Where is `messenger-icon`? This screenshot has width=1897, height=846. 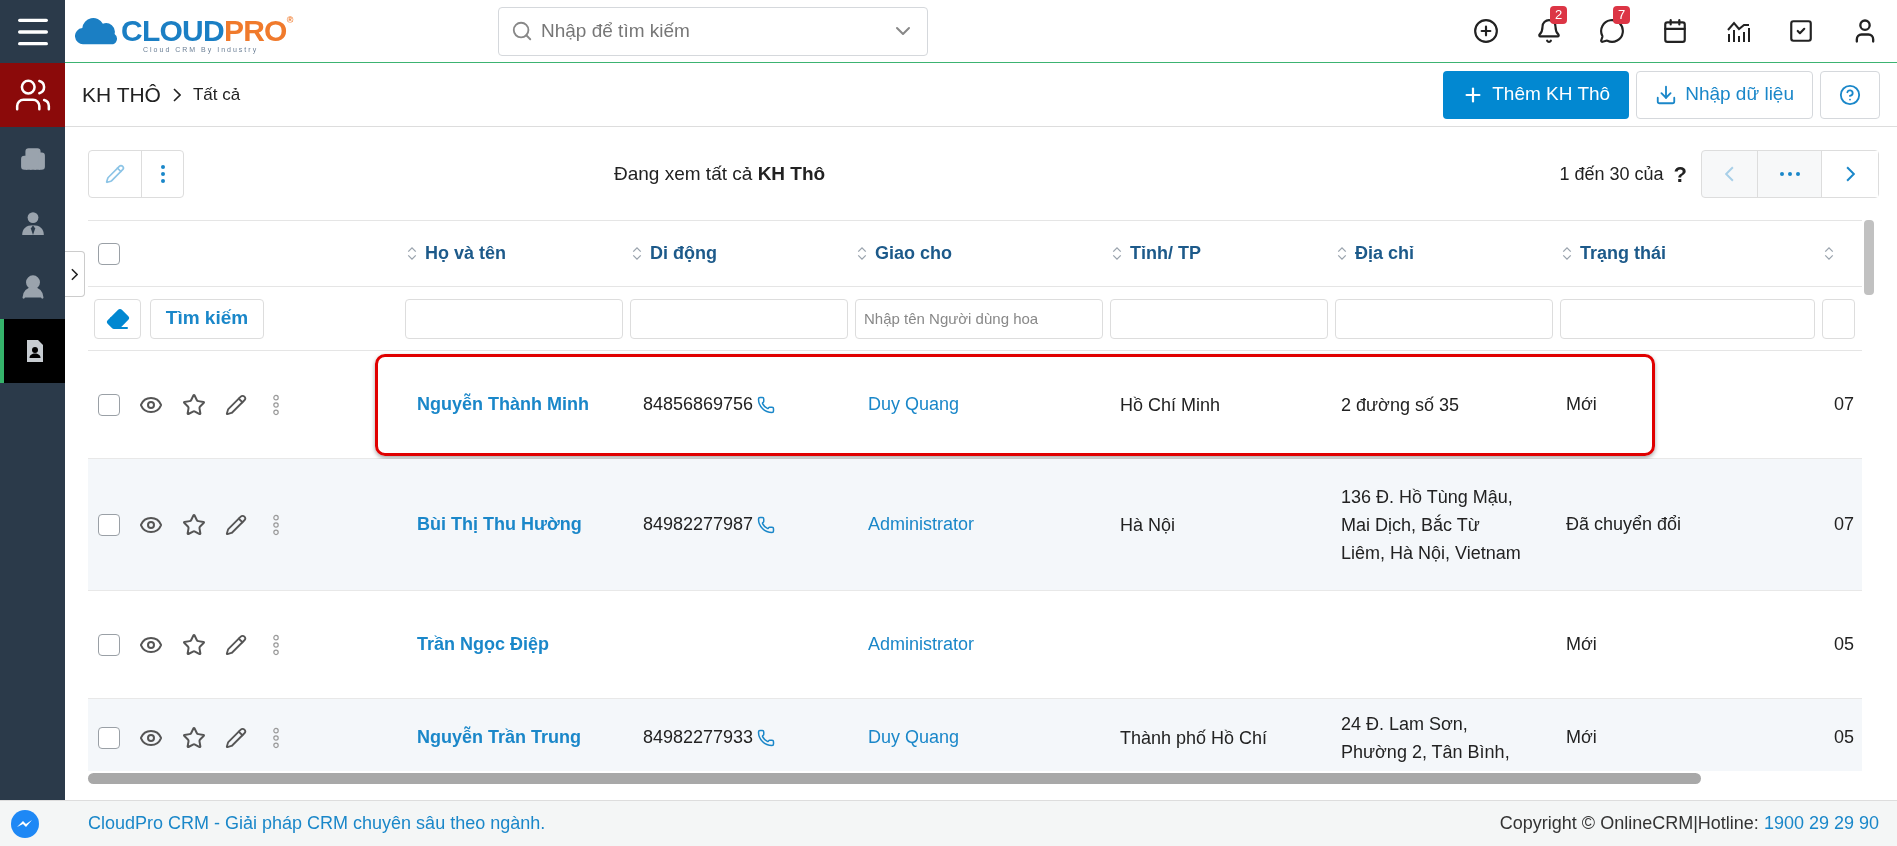
messenger-icon is located at coordinates (25, 823).